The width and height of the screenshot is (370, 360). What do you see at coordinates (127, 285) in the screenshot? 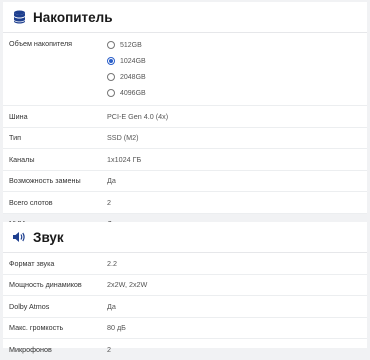
I see `spec-value: 2x2W, 2x2W` at bounding box center [127, 285].